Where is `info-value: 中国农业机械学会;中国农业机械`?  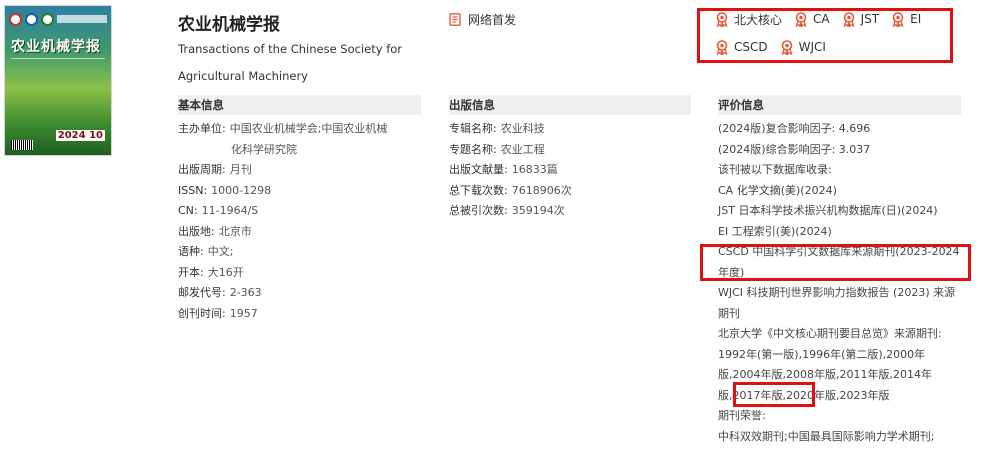
info-value: 中国农业机械学会;中国农业机械 is located at coordinates (308, 128).